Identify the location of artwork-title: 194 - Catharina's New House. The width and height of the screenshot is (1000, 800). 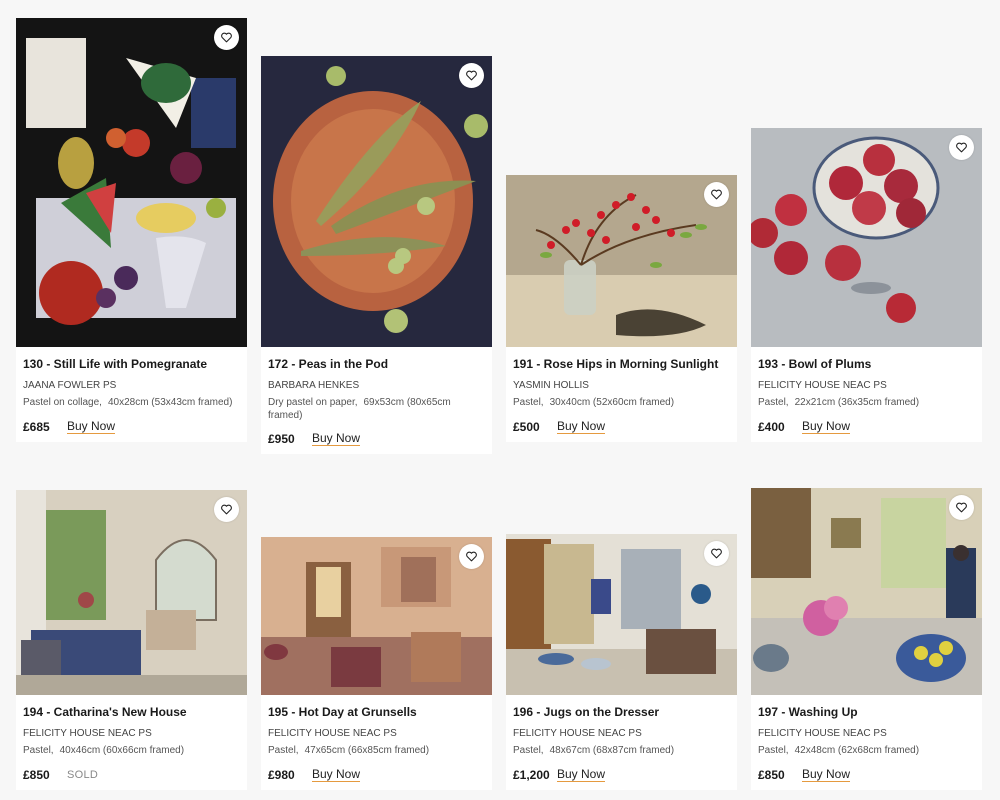
(131, 712).